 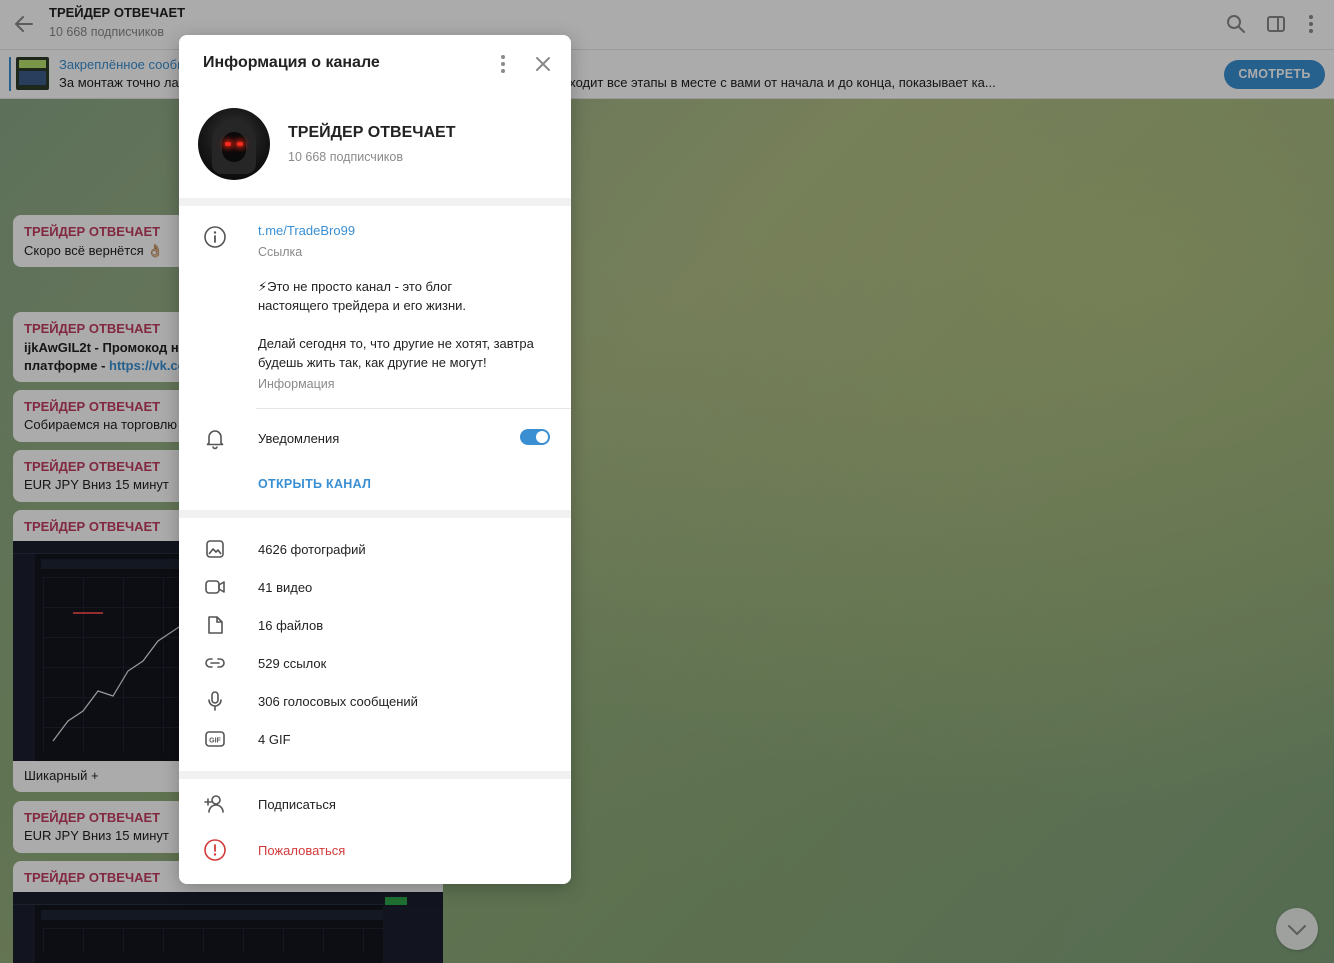 What do you see at coordinates (215, 438) in the screenshot?
I see `bell-icon` at bounding box center [215, 438].